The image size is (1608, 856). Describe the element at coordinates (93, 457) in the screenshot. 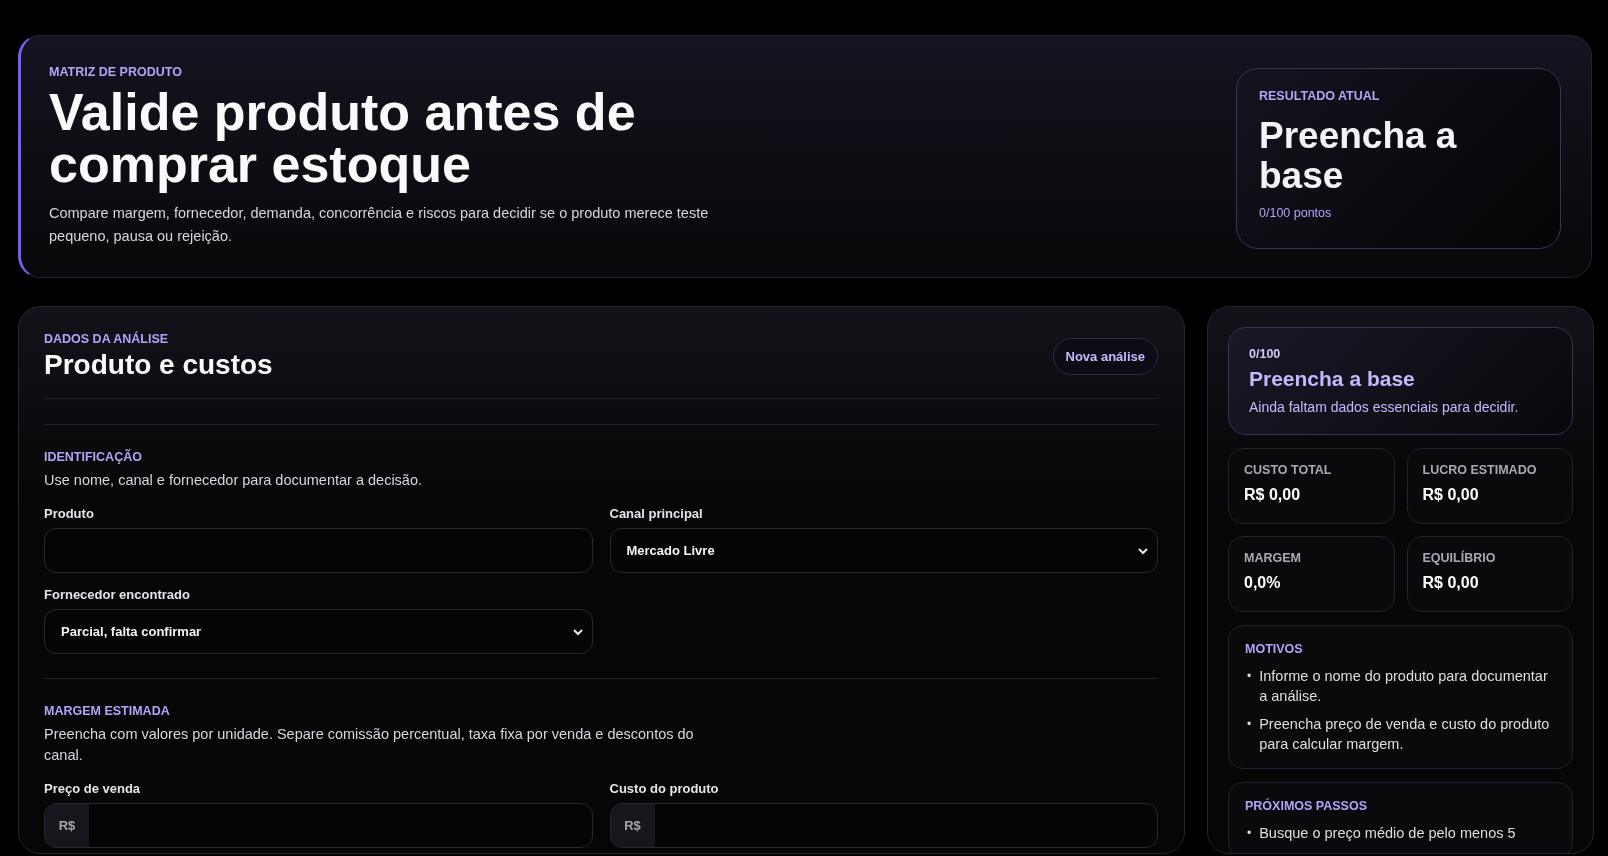

I see `section-title: IDENTIFICAÇÃO` at that location.